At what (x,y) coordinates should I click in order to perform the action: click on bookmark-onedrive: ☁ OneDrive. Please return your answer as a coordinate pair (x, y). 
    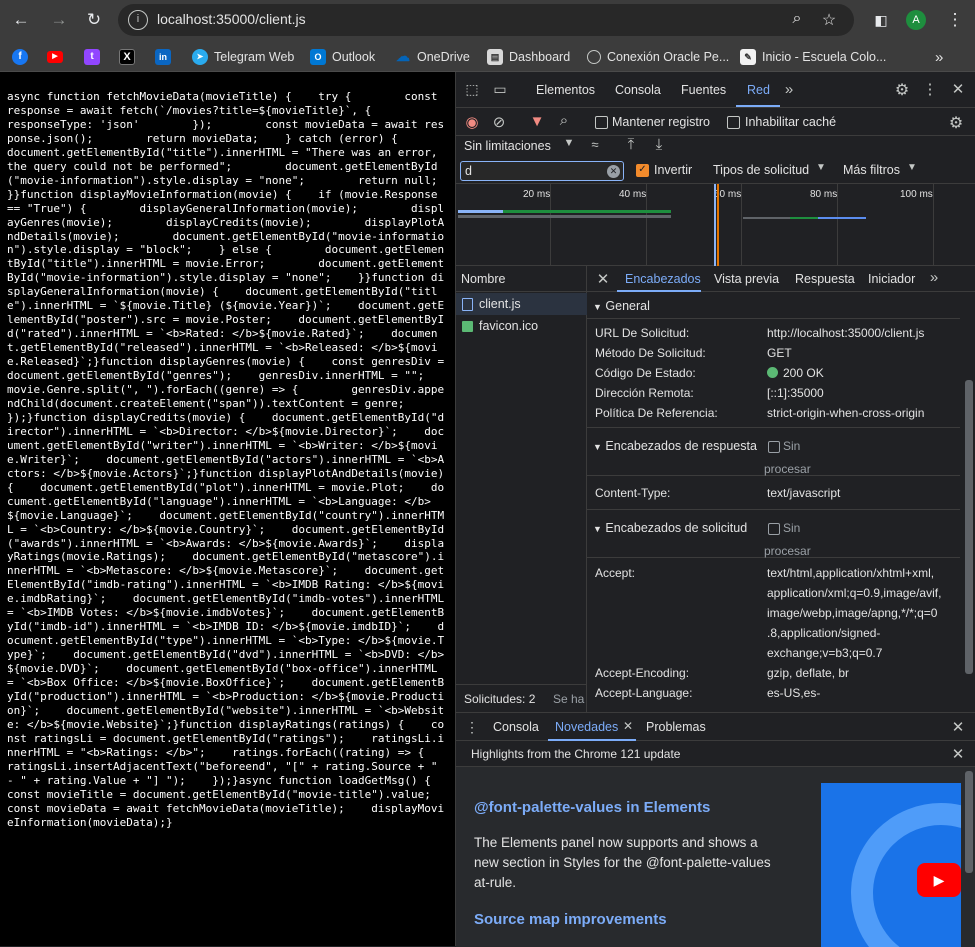
    Looking at the image, I should click on (432, 57).